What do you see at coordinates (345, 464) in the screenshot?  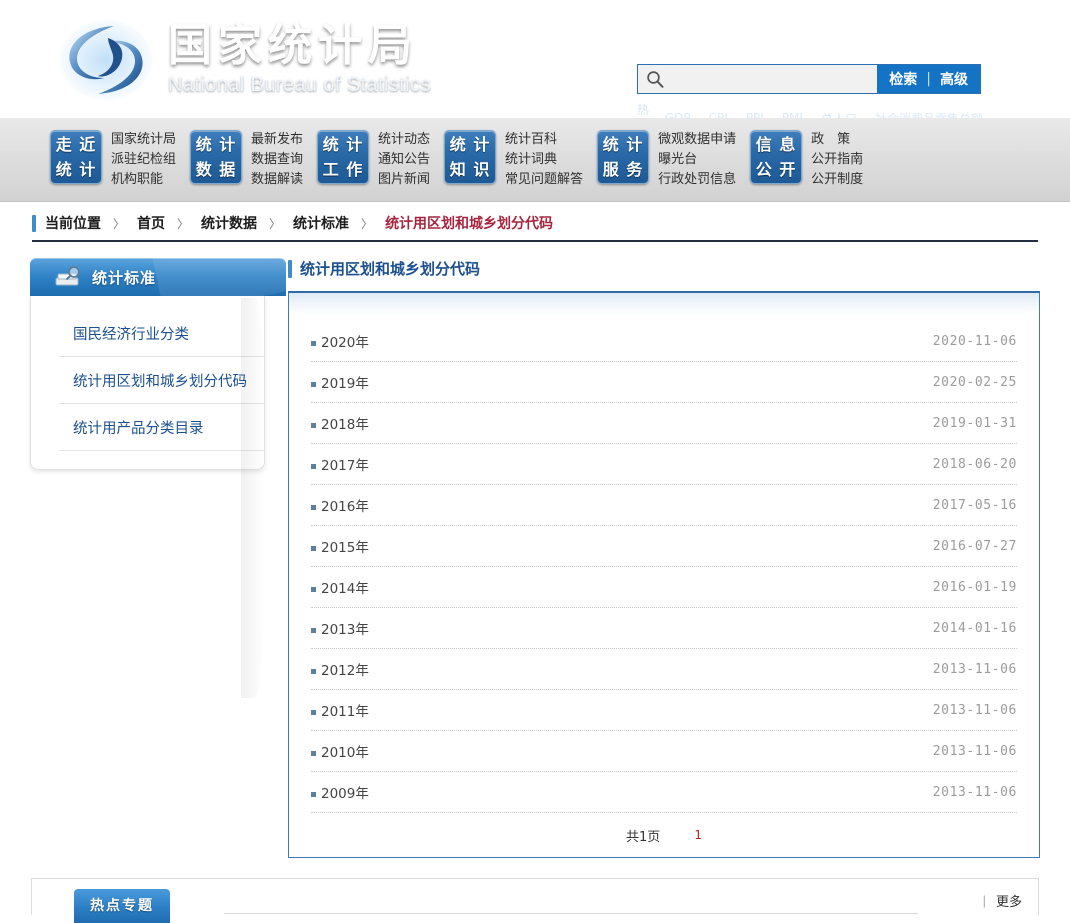 I see `list-item-title: 2017年` at bounding box center [345, 464].